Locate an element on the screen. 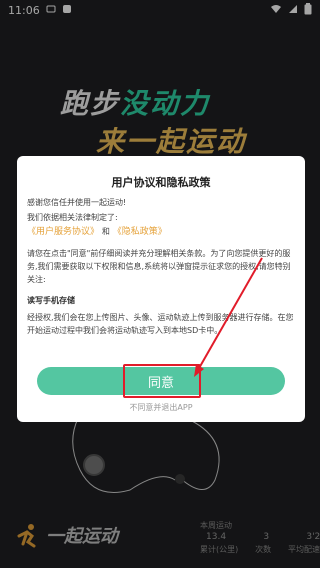 This screenshot has width=320, height=568. user-agreement-link: 《用户服务协议》 is located at coordinates (63, 232).